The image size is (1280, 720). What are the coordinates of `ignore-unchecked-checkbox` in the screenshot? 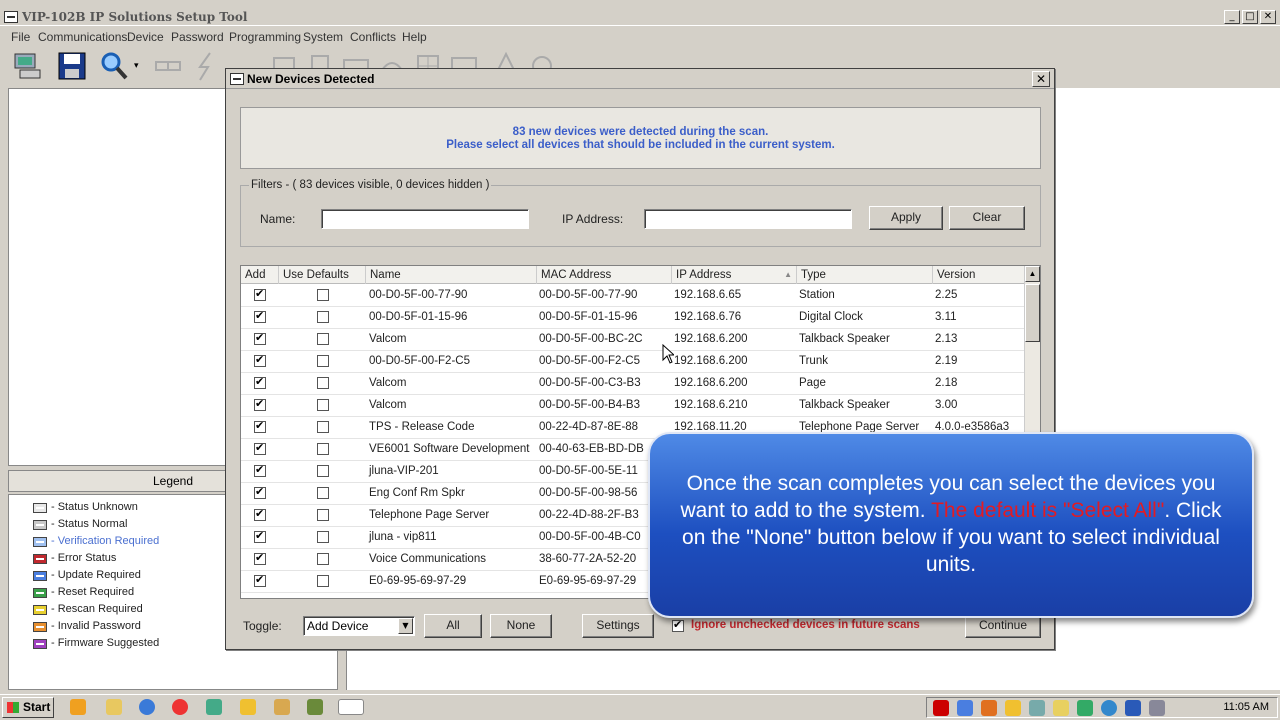 It's located at (678, 625).